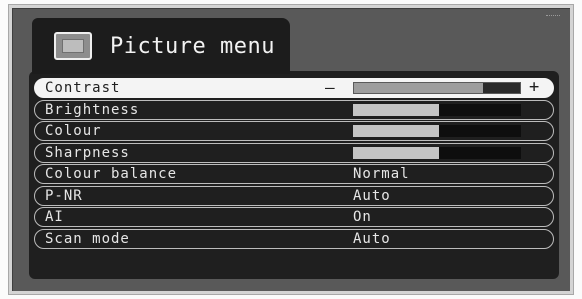 The height and width of the screenshot is (299, 582). I want to click on menu-row-sharpness: Sharpness, so click(294, 152).